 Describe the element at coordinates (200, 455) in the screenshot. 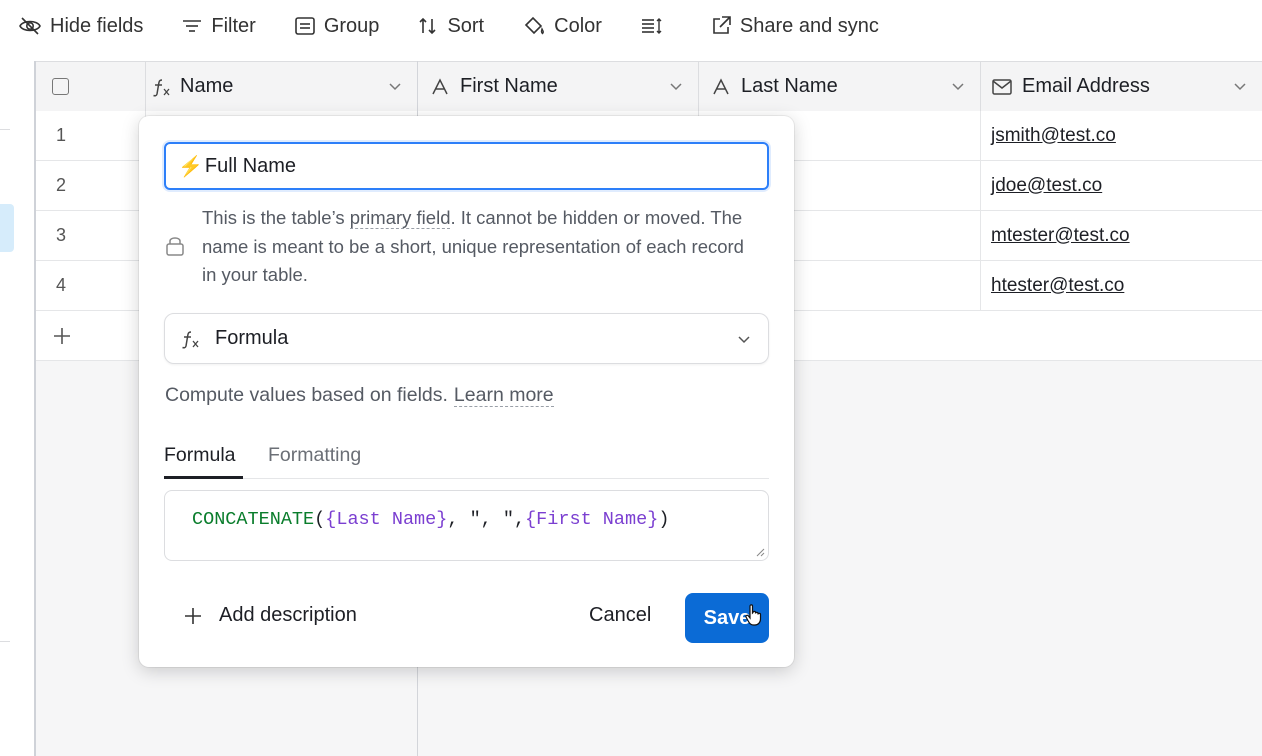

I see `tab-formula: Formula` at that location.